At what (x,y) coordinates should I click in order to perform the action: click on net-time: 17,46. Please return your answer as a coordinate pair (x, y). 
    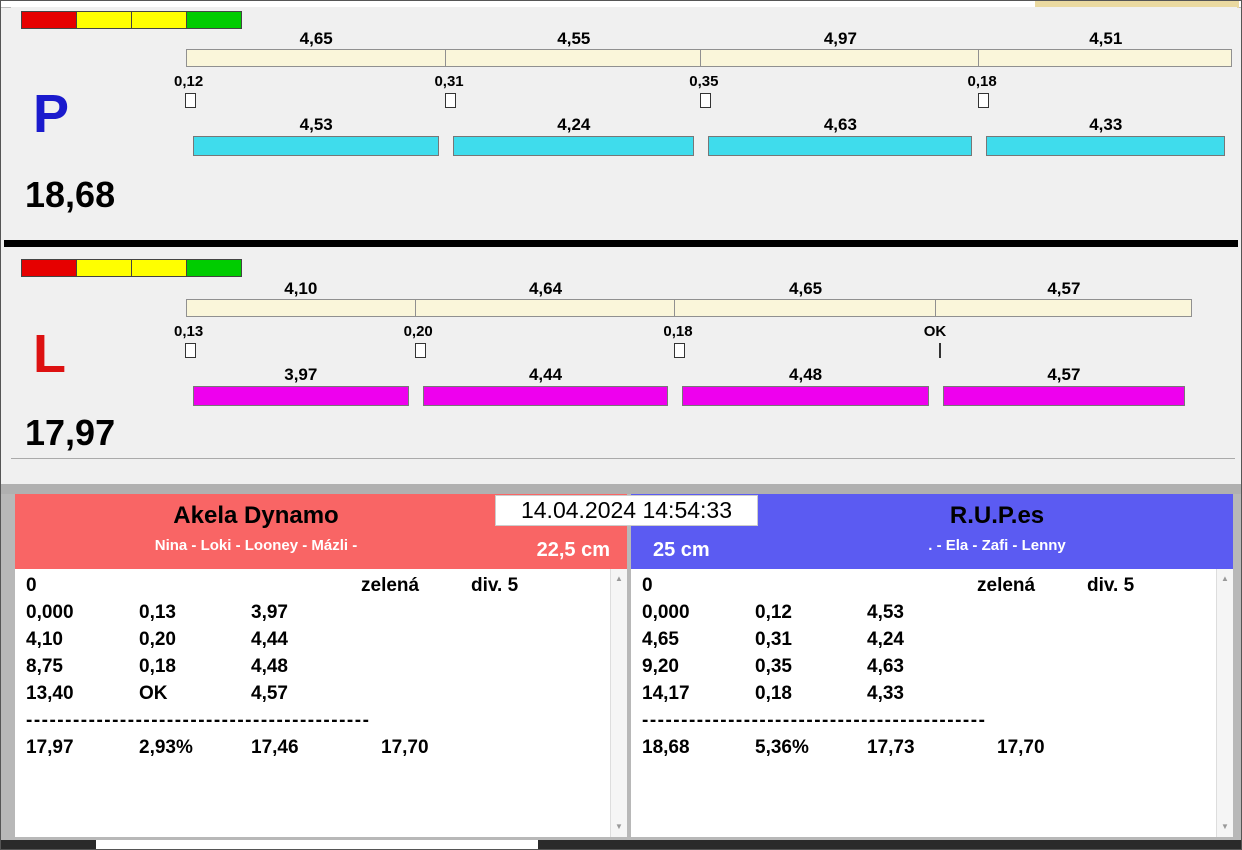
    Looking at the image, I should click on (275, 747).